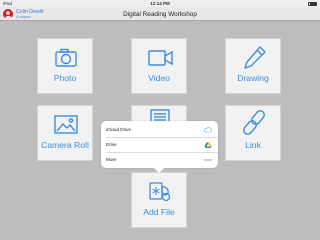 The image size is (320, 240). Describe the element at coordinates (111, 159) in the screenshot. I see `popover-item-label: More` at that location.